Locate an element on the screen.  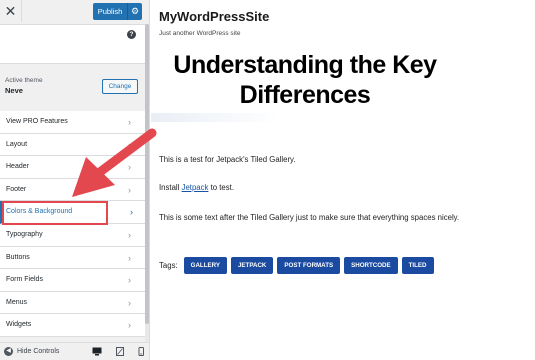
sidebar-item-widgets: Widgets › is located at coordinates (74, 325).